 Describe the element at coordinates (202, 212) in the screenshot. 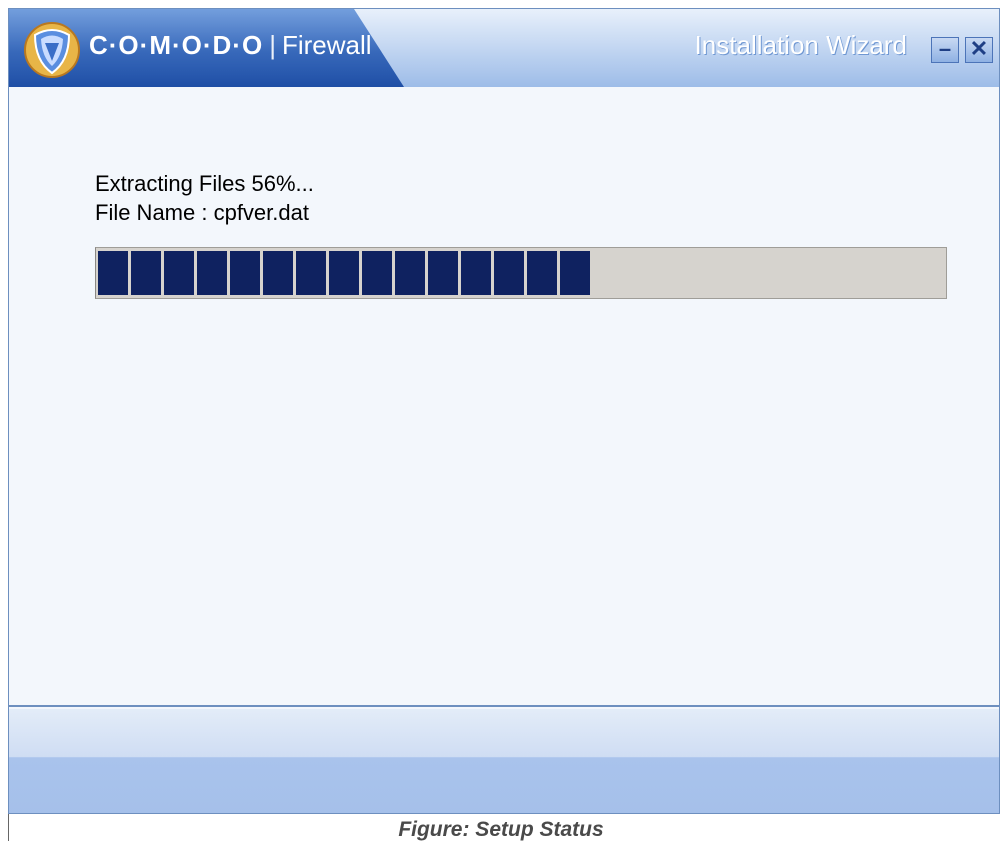

I see `current-file-name: File Name : cpfver.dat` at that location.